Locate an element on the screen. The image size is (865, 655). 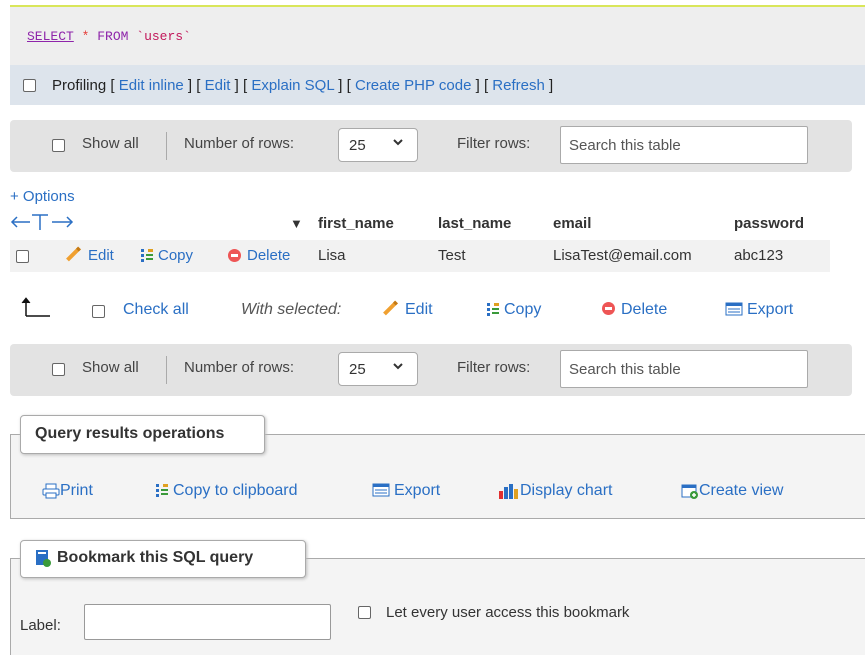
cell-last-name: Test is located at coordinates (452, 255).